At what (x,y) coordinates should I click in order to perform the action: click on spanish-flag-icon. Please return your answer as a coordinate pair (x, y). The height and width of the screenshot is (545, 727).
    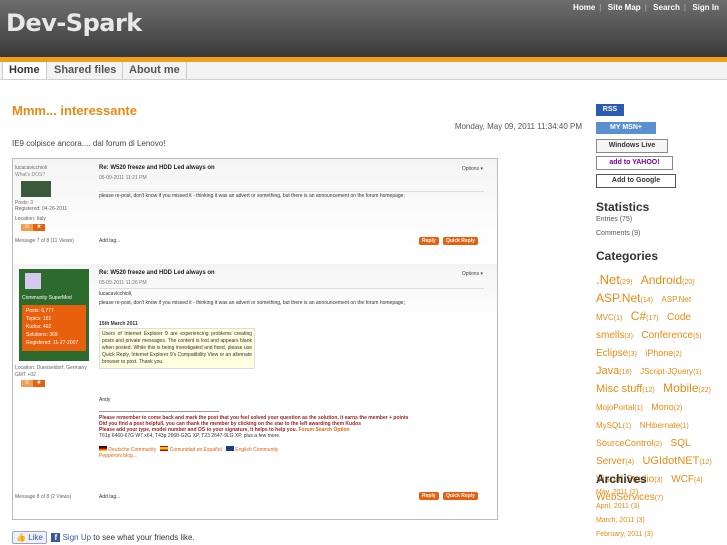
    Looking at the image, I should click on (164, 448).